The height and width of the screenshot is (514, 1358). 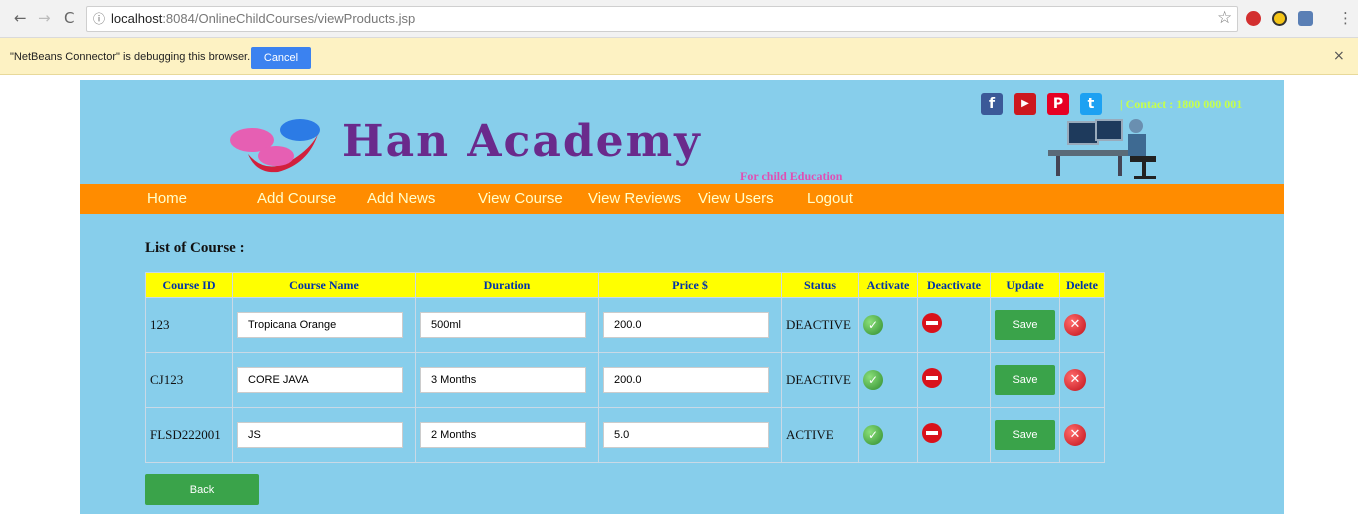 I want to click on nav-view-reviews: View Reviews, so click(x=634, y=198).